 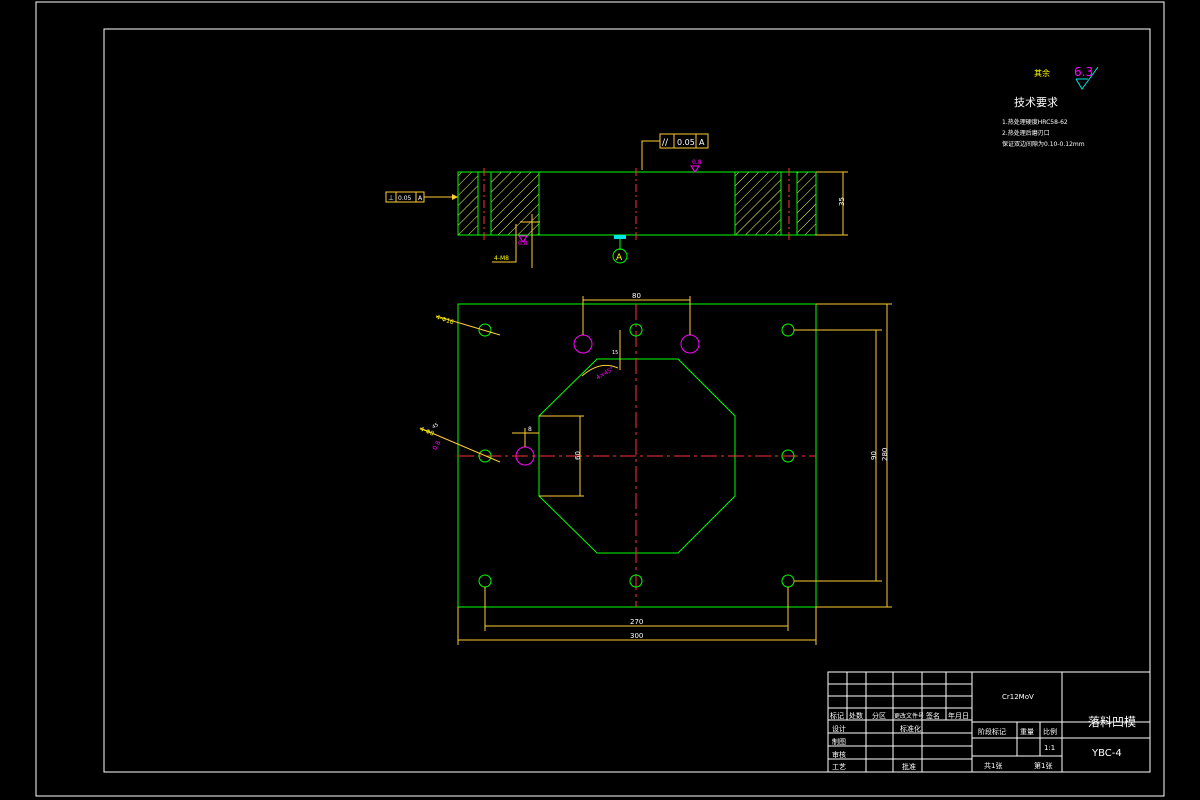 What do you see at coordinates (1043, 765) in the screenshot?
I see `sheet-no: 第1张` at bounding box center [1043, 765].